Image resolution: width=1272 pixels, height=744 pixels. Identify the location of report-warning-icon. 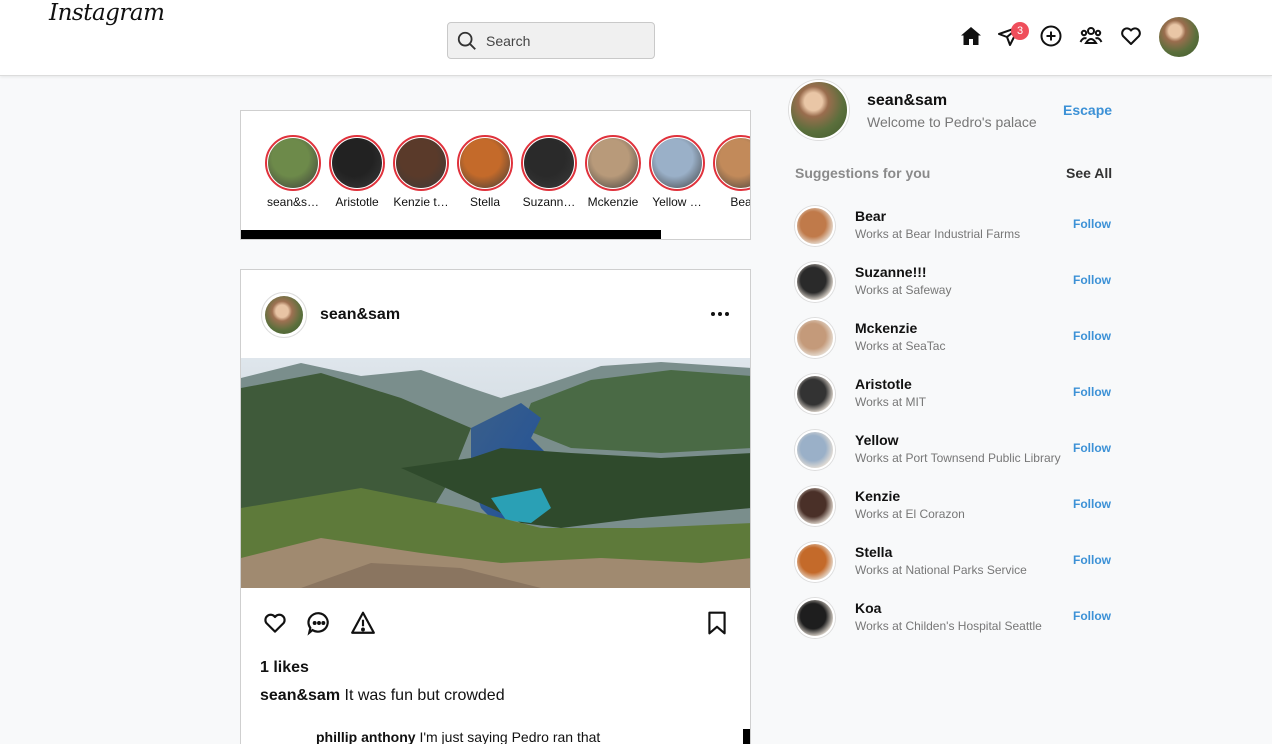
(363, 623).